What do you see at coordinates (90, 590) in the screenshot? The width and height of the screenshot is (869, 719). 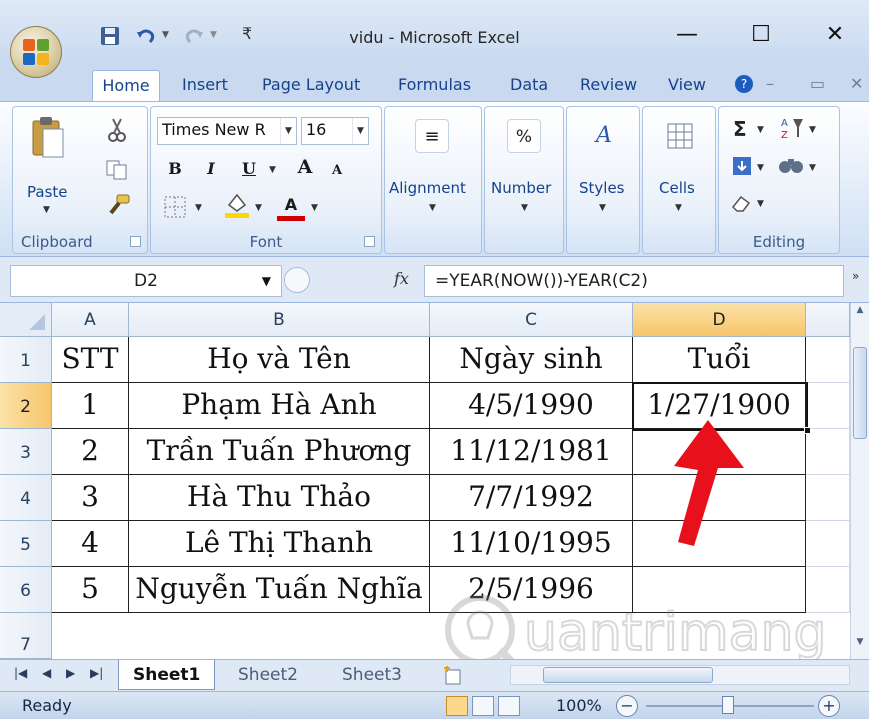 I see `cell-a6: 5` at bounding box center [90, 590].